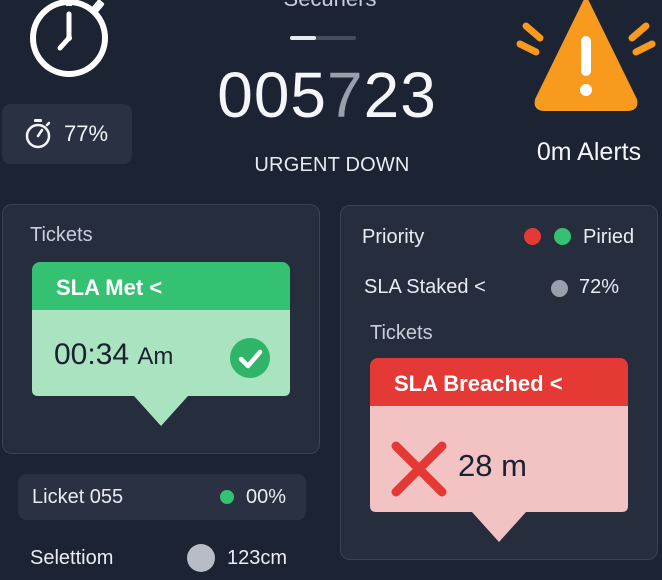 The image size is (662, 580). Describe the element at coordinates (78, 497) in the screenshot. I see `licket-label: Licket 055` at that location.